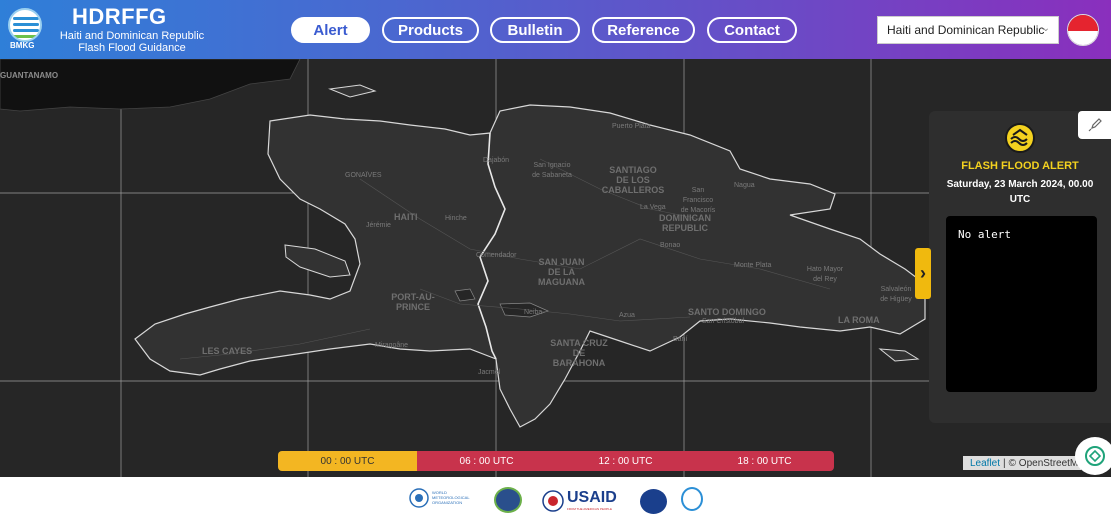 This screenshot has width=1111, height=517. Describe the element at coordinates (447, 502) in the screenshot. I see `wmo-text-3: ORGANIZATION` at that location.